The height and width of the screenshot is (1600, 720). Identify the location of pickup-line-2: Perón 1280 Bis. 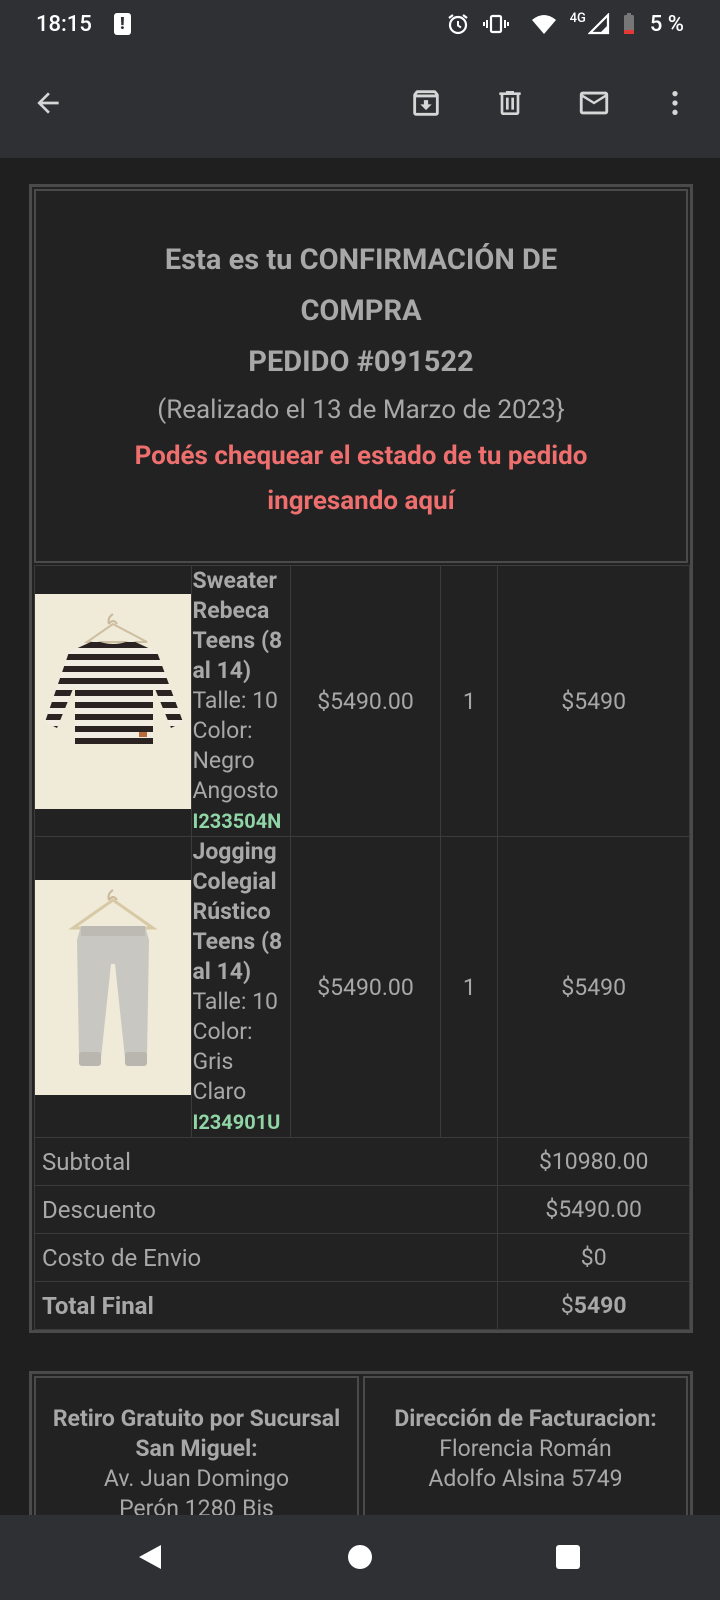
(196, 1505).